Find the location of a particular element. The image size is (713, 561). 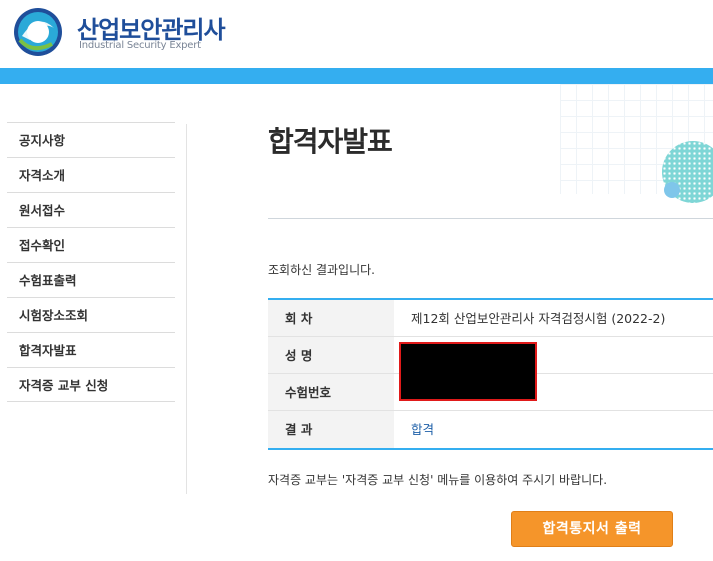

sidebar-item-notice: 공지사항 is located at coordinates (91, 139).